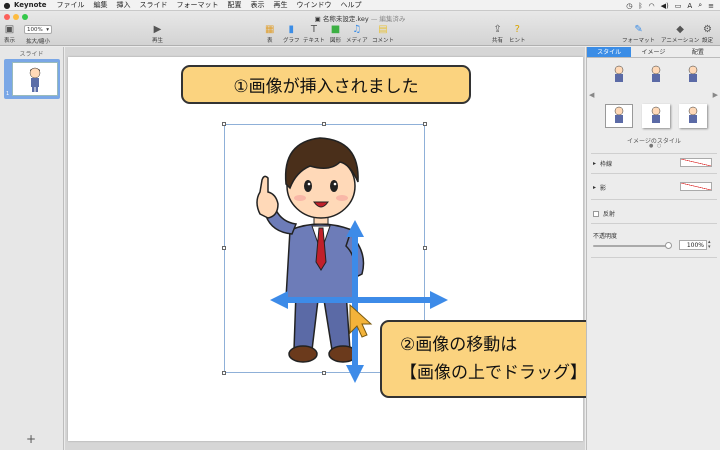  I want to click on play-label: 再生, so click(158, 41).